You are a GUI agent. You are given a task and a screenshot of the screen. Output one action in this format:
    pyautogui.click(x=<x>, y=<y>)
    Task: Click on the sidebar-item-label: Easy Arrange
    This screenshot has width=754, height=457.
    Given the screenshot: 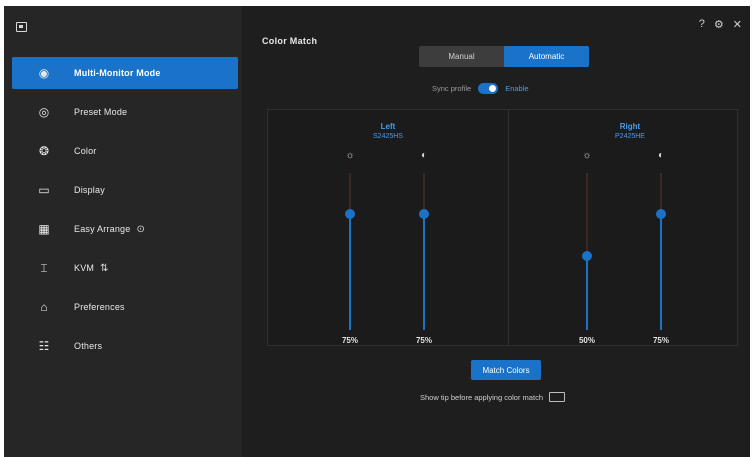 What is the action you would take?
    pyautogui.click(x=102, y=229)
    